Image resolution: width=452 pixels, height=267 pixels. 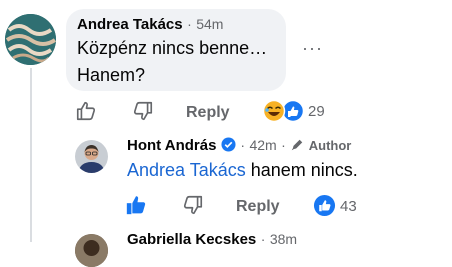 What do you see at coordinates (312, 48) in the screenshot?
I see `more-options-button: ···` at bounding box center [312, 48].